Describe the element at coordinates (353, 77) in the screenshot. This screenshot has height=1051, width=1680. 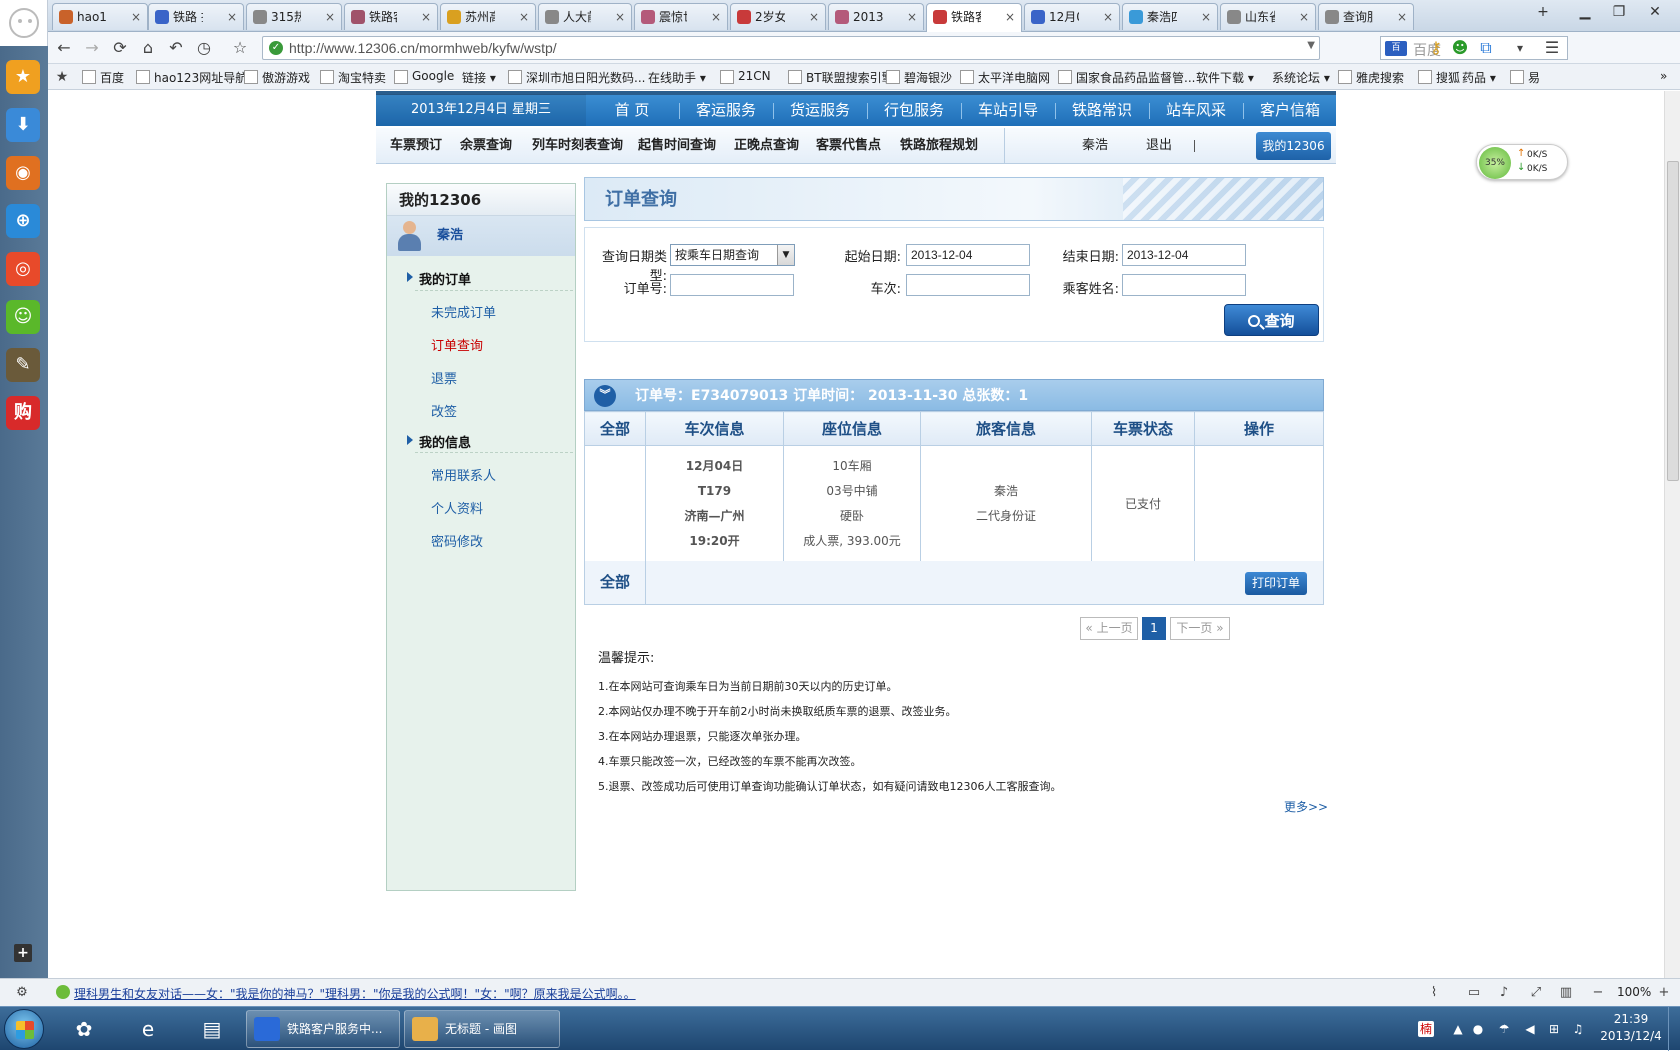
I see `bookmark-item: 淘宝特卖` at that location.